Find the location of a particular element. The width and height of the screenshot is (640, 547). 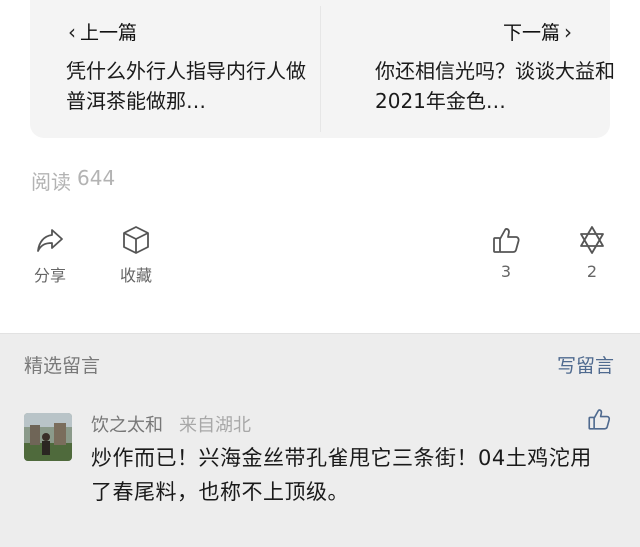

comments-title: 精选留言 is located at coordinates (62, 366).